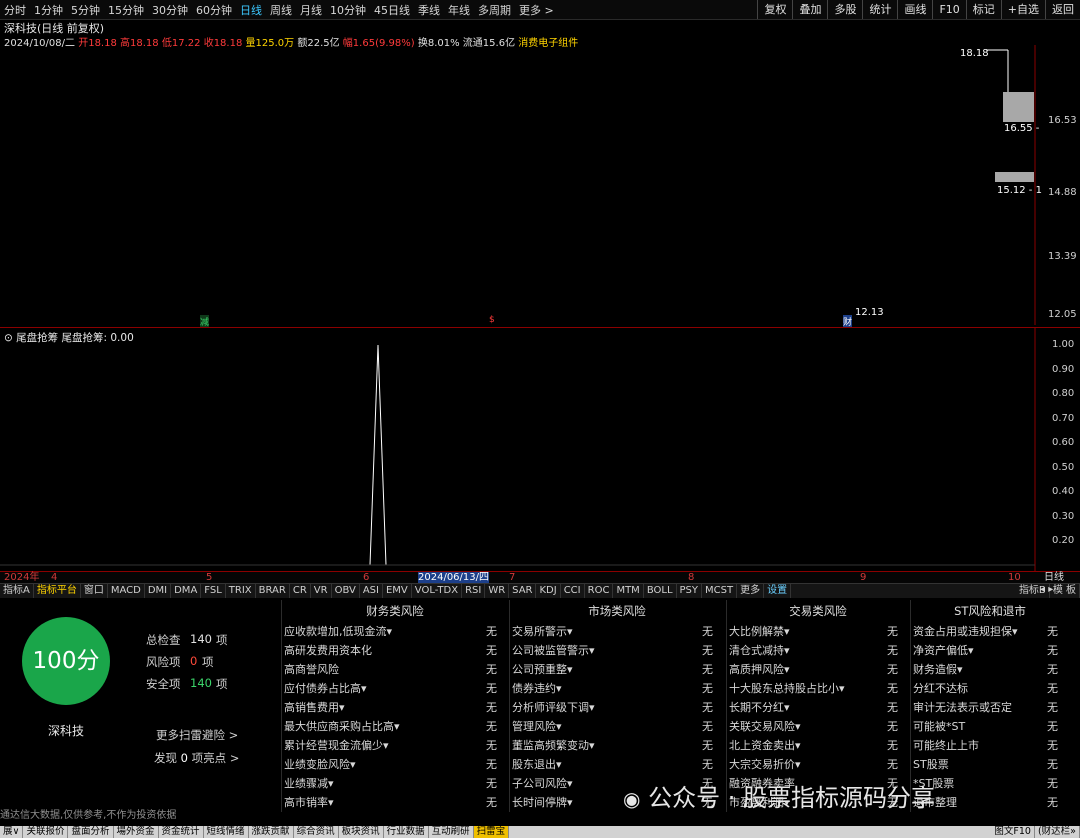  What do you see at coordinates (759, 650) in the screenshot?
I see `risk-item: 清仓式减持▾` at bounding box center [759, 650].